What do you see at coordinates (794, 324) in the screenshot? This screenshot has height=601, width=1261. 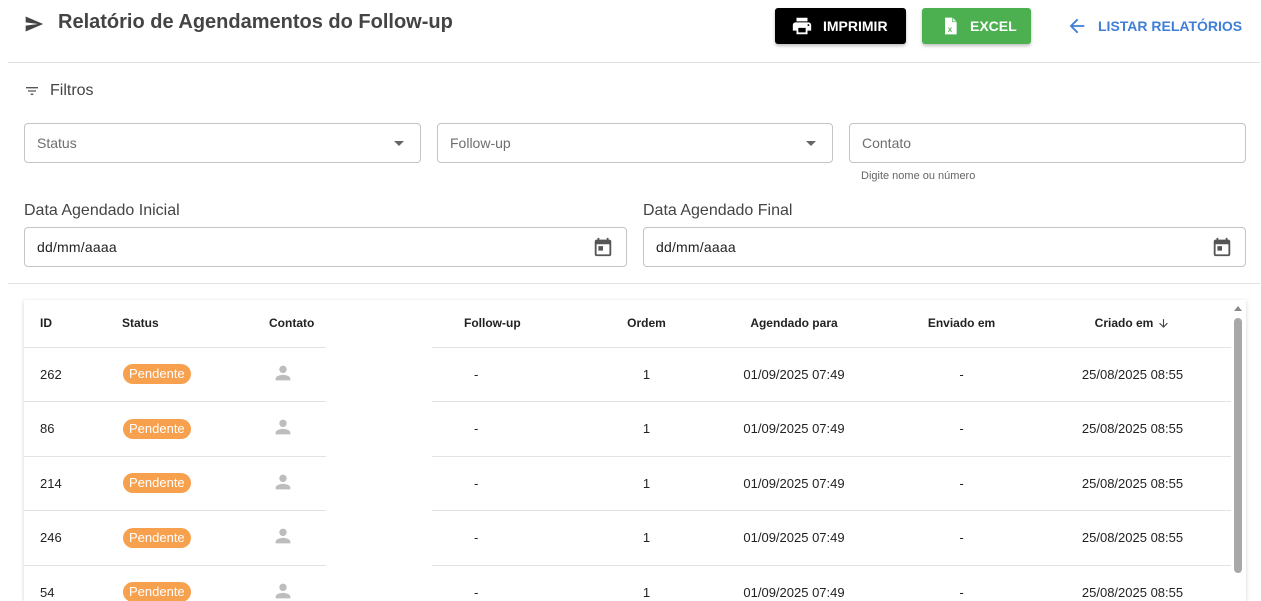 I see `column-header-scheduled: Agendado para` at bounding box center [794, 324].